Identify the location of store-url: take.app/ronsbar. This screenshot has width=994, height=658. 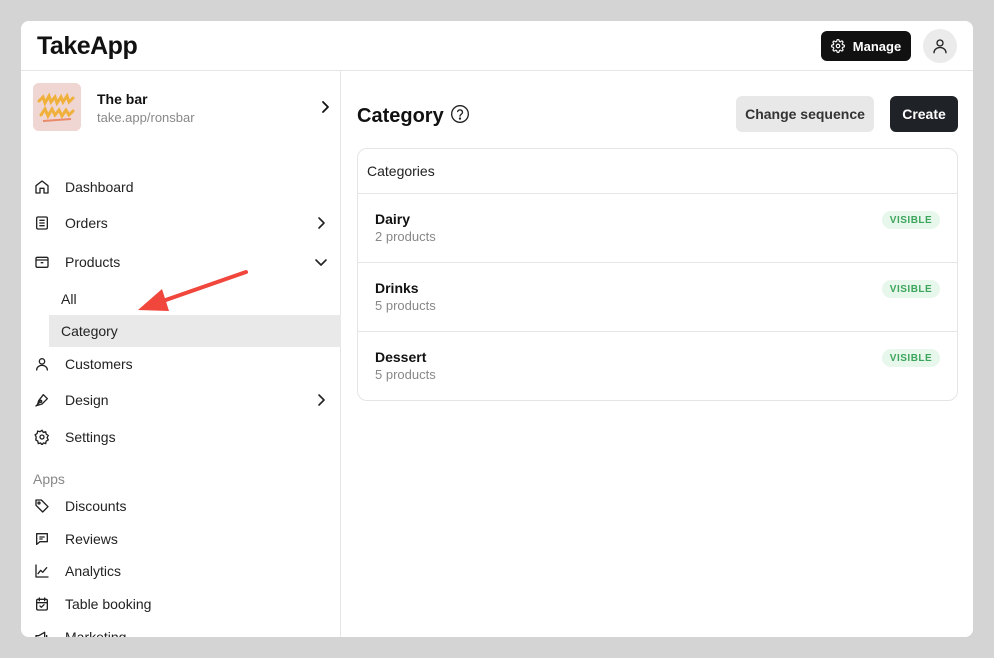
(146, 117).